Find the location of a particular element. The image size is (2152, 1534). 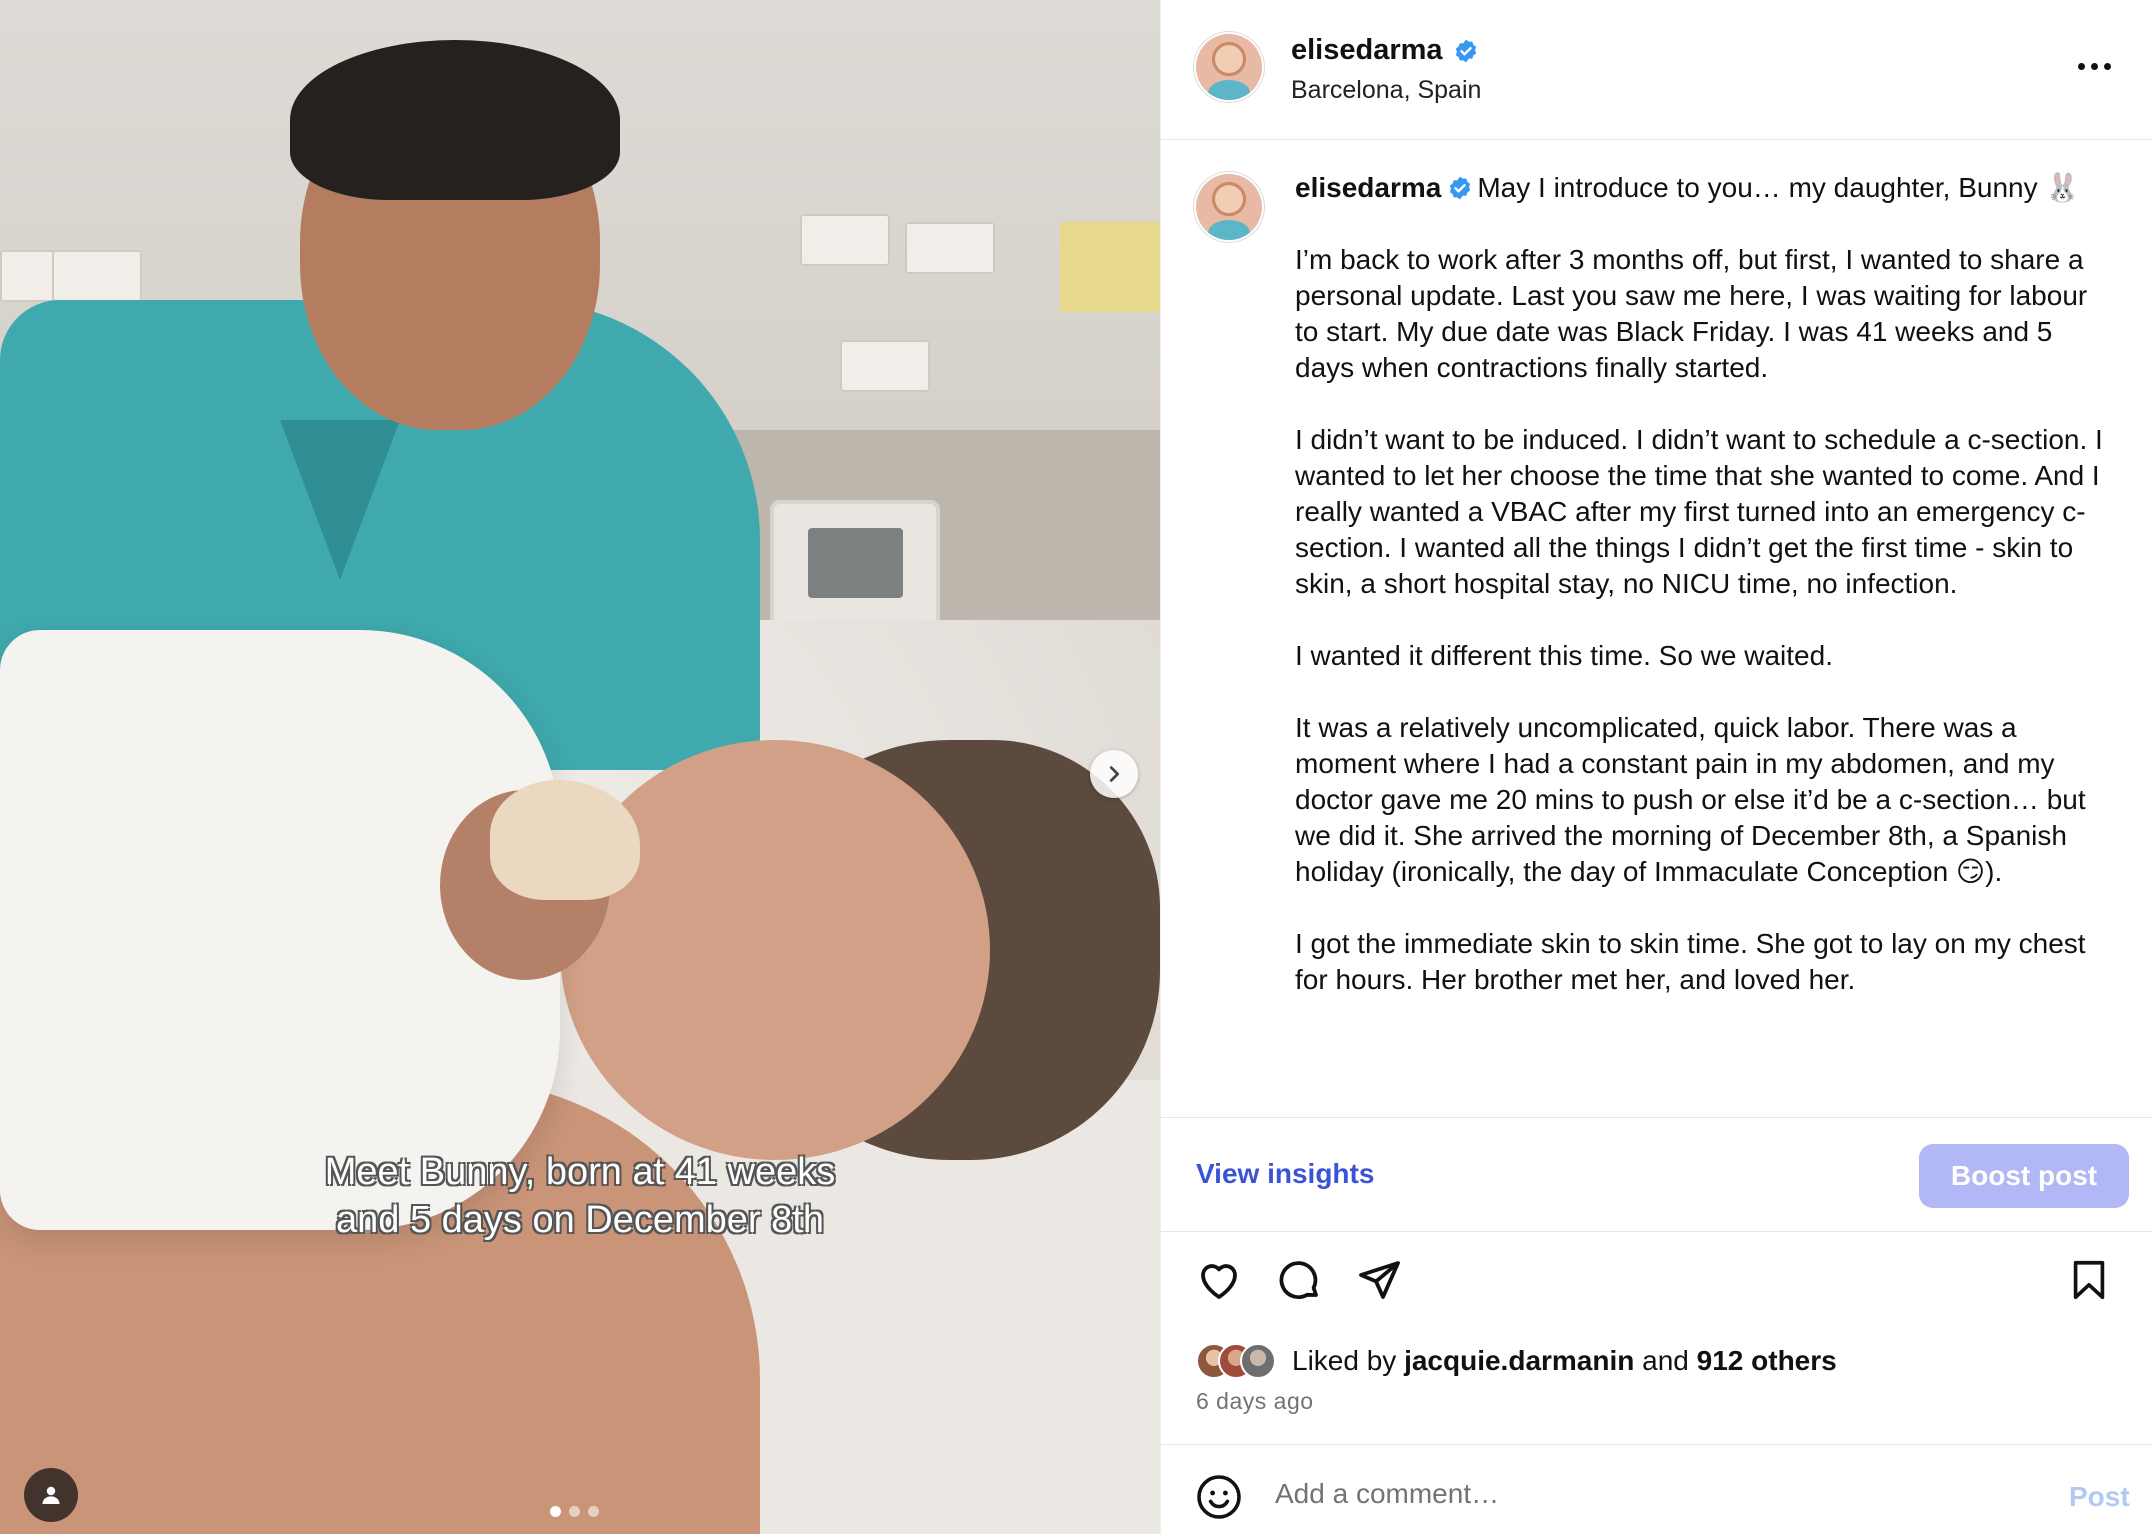

post-timestamp: 6 days ago is located at coordinates (1255, 1401).